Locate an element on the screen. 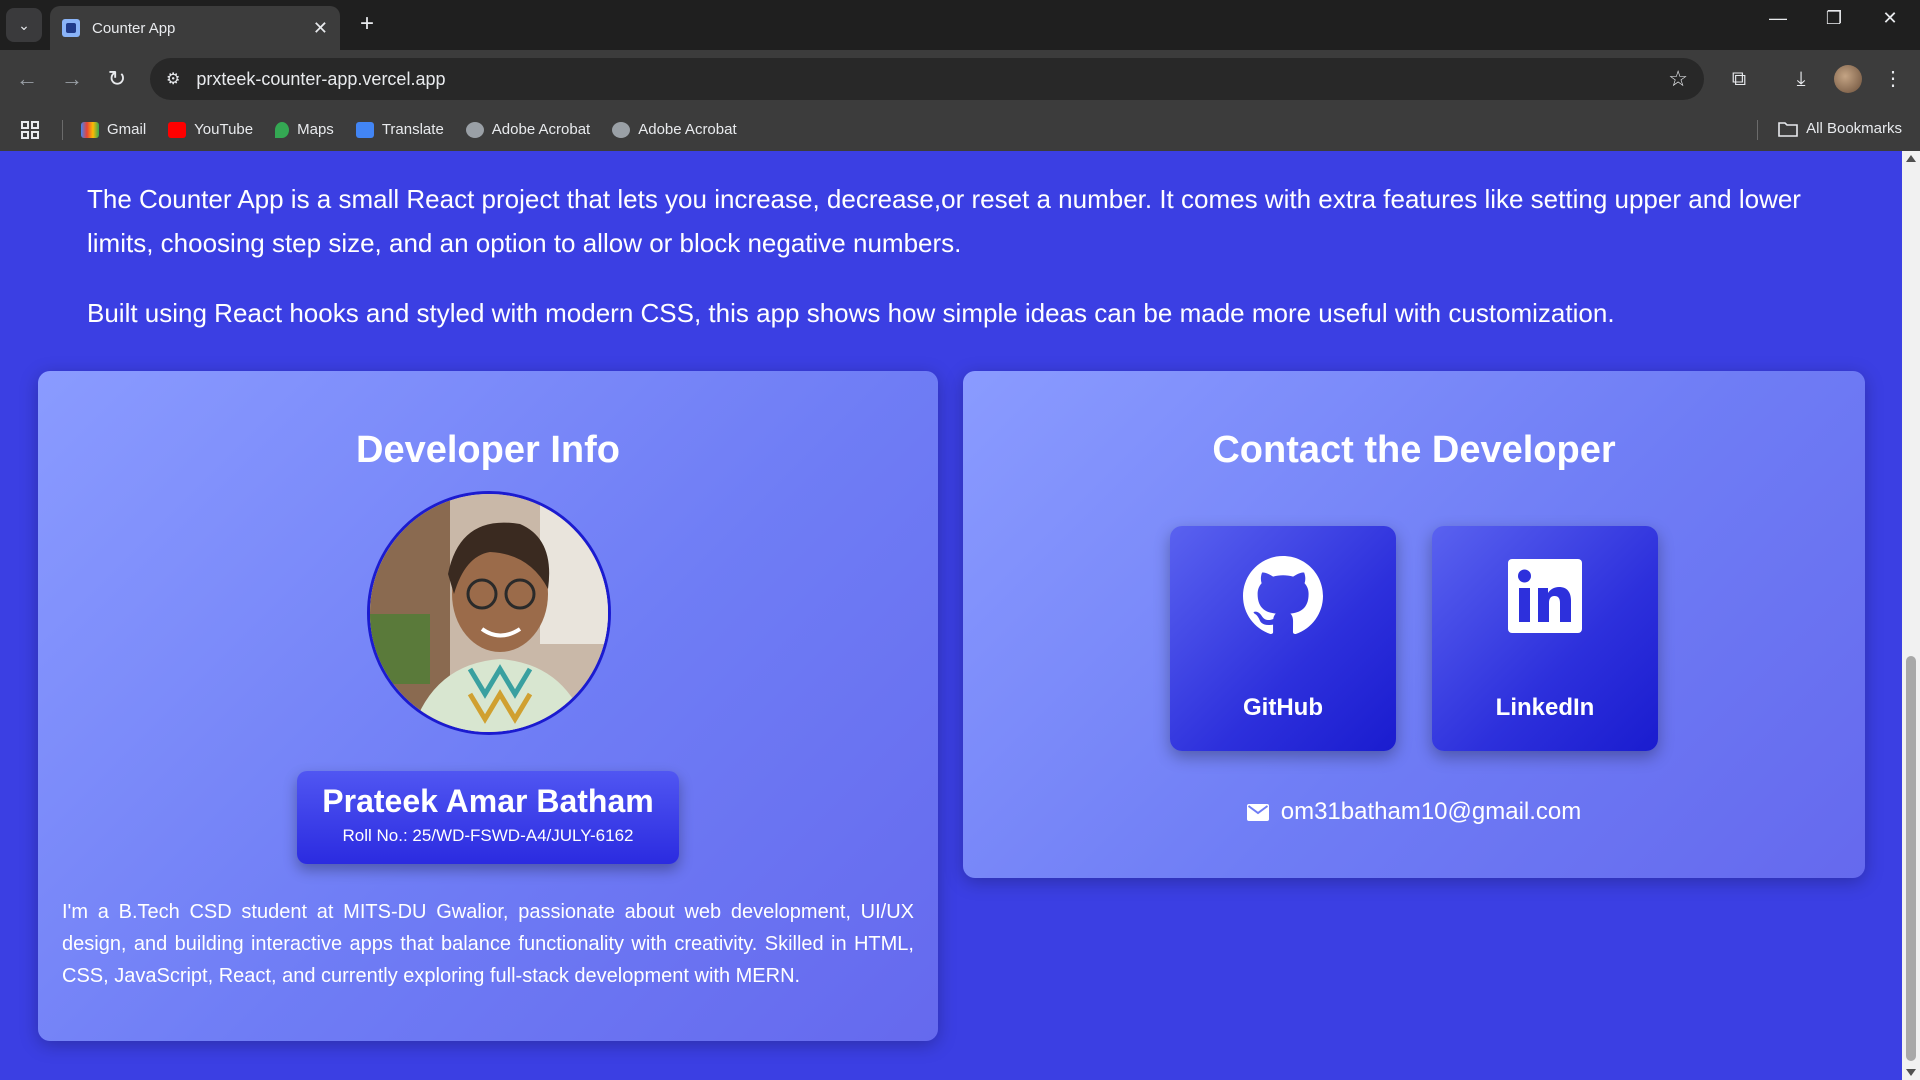  bookmark-youtube: YouTube is located at coordinates (210, 129).